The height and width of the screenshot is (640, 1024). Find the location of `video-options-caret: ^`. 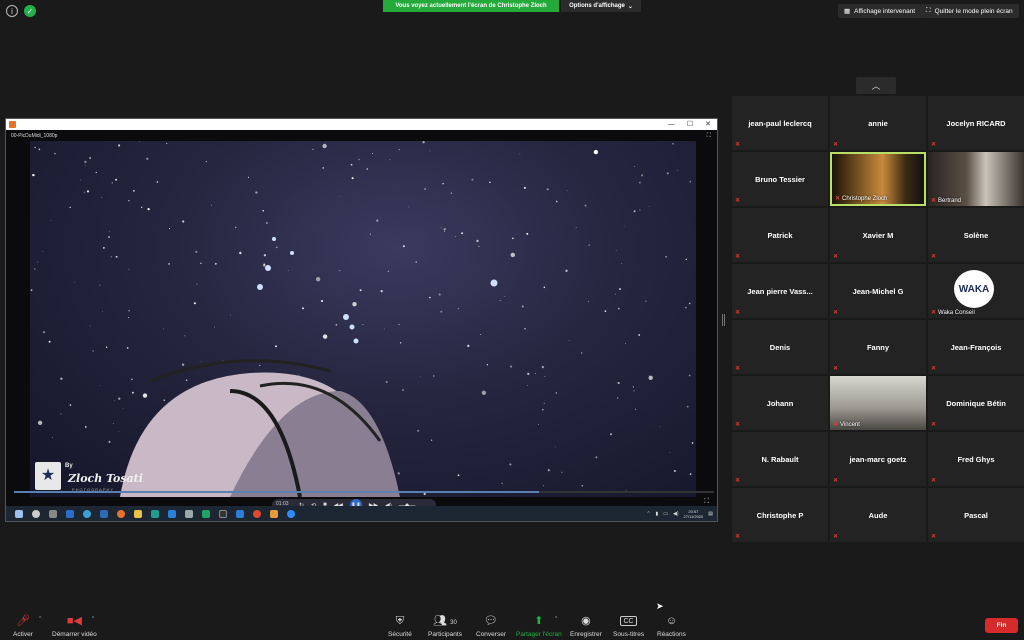

video-options-caret: ^ is located at coordinates (93, 619).